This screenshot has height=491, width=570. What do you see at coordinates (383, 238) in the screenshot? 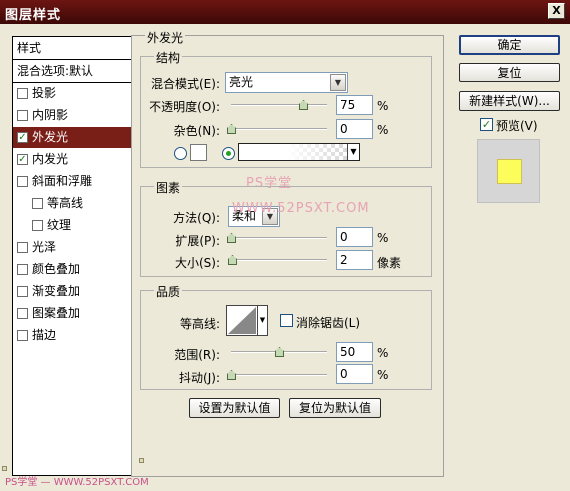
I see `spread-unit: %` at bounding box center [383, 238].